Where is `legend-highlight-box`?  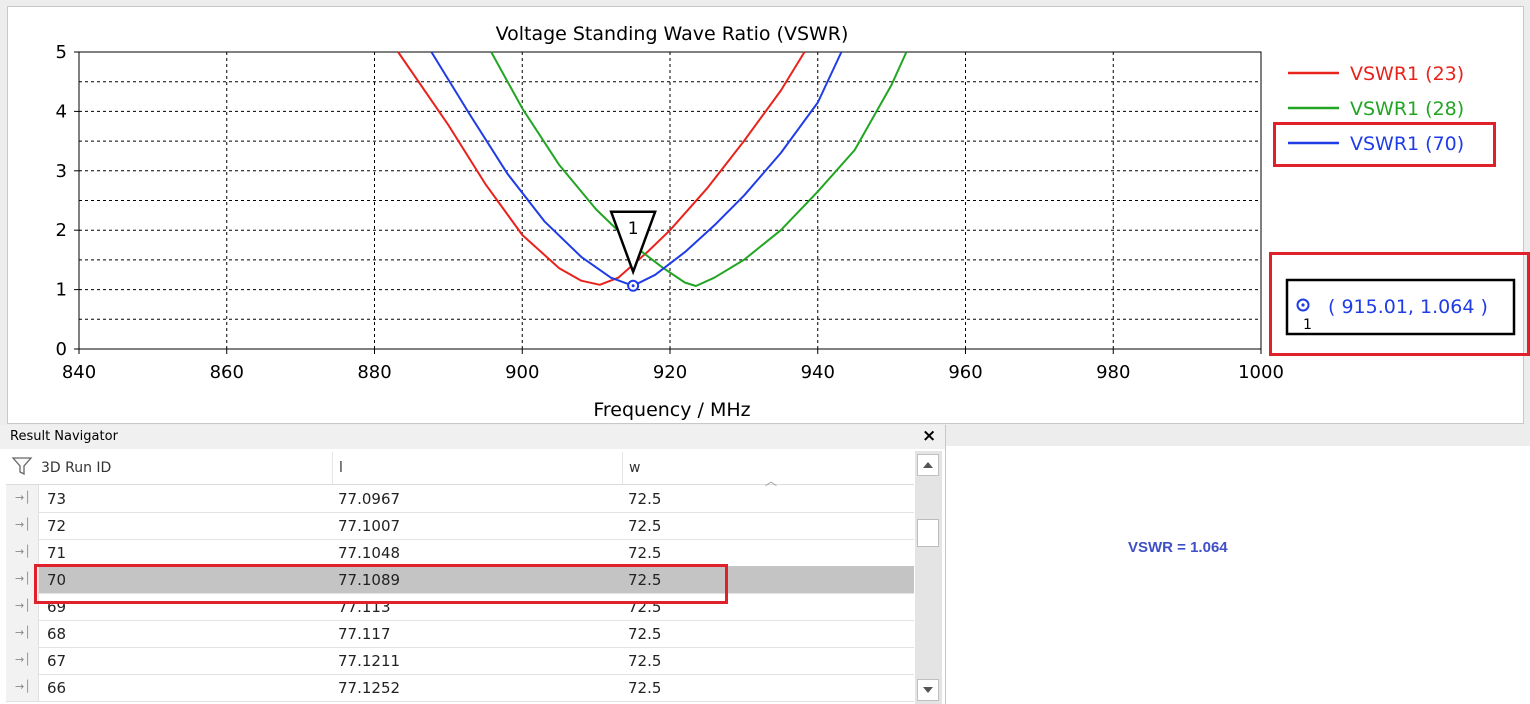 legend-highlight-box is located at coordinates (1384, 144).